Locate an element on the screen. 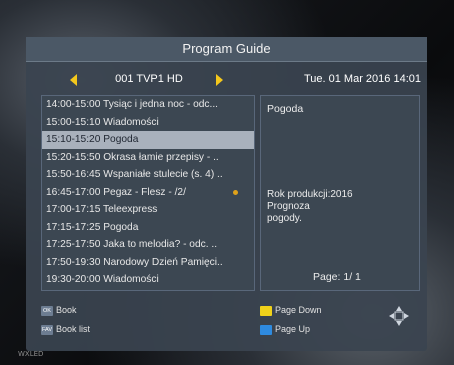 This screenshot has height=365, width=454. schedule-row: 15:50-16:45 Wspaniałe stulecie (s. 4) .. is located at coordinates (148, 175).